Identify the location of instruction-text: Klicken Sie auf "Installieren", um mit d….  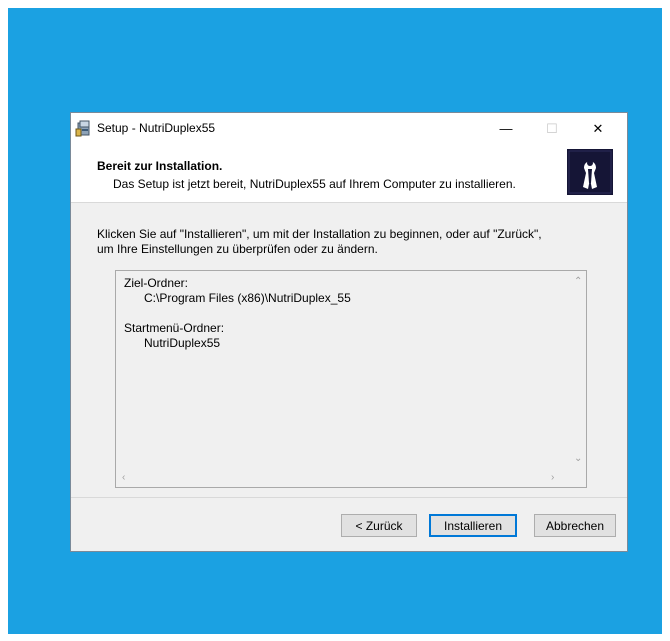
(352, 242).